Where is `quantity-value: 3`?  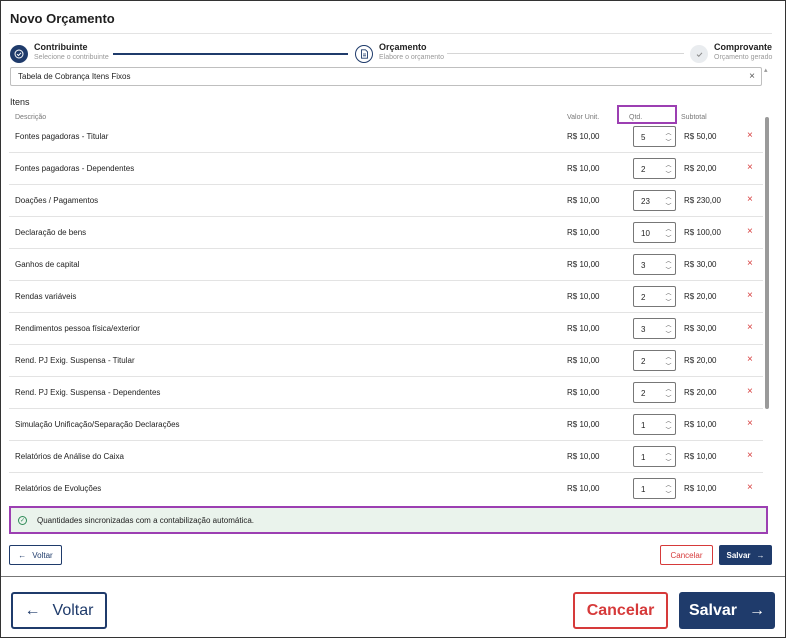 quantity-value: 3 is located at coordinates (643, 329).